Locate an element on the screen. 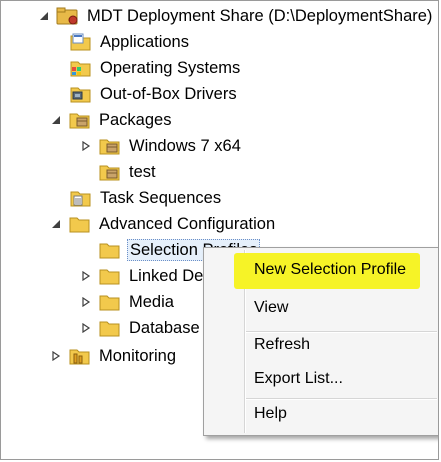 The height and width of the screenshot is (462, 441). tree-node-applications: Applications is located at coordinates (130, 42).